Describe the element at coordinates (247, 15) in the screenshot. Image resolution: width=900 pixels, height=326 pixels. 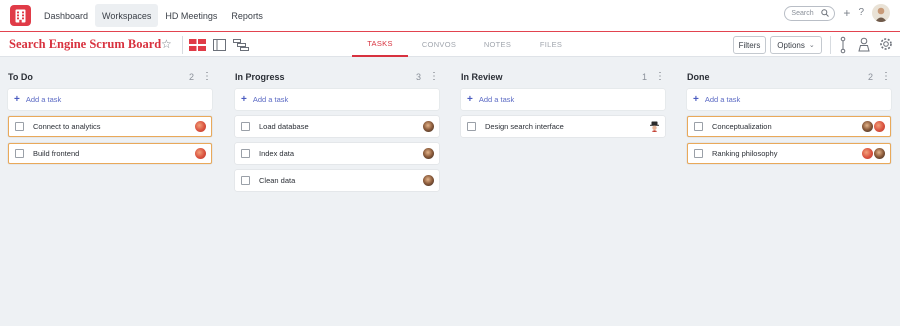
I see `nav-reports: Reports` at that location.